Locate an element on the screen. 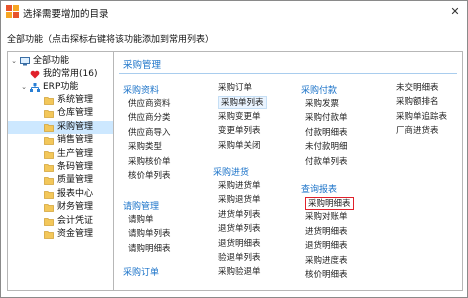  tree-root-all-functions: ⌄ 全部功能 is located at coordinates (60, 61).